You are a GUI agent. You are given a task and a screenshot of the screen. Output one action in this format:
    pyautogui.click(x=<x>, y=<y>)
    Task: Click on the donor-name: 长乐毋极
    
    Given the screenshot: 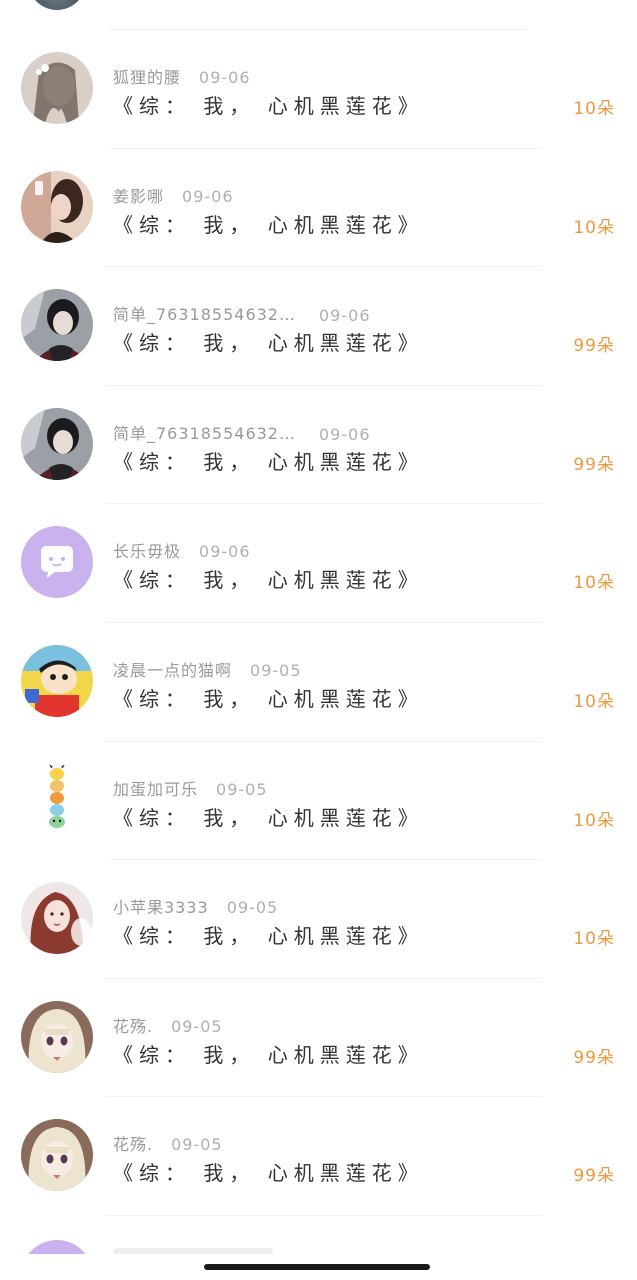 What is the action you would take?
    pyautogui.click(x=147, y=551)
    